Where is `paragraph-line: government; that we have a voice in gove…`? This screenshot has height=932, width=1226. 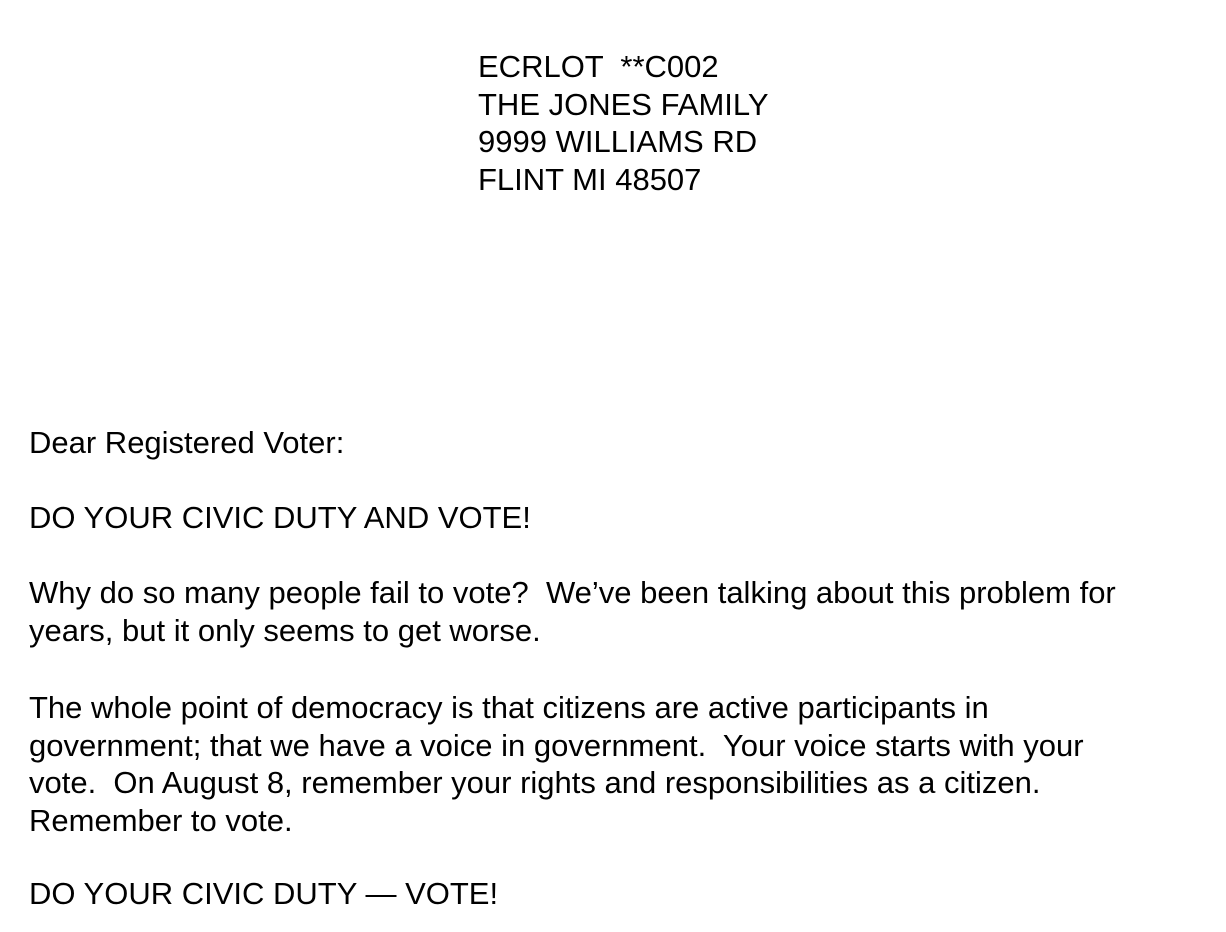
paragraph-line: government; that we have a voice in gove… is located at coordinates (556, 745).